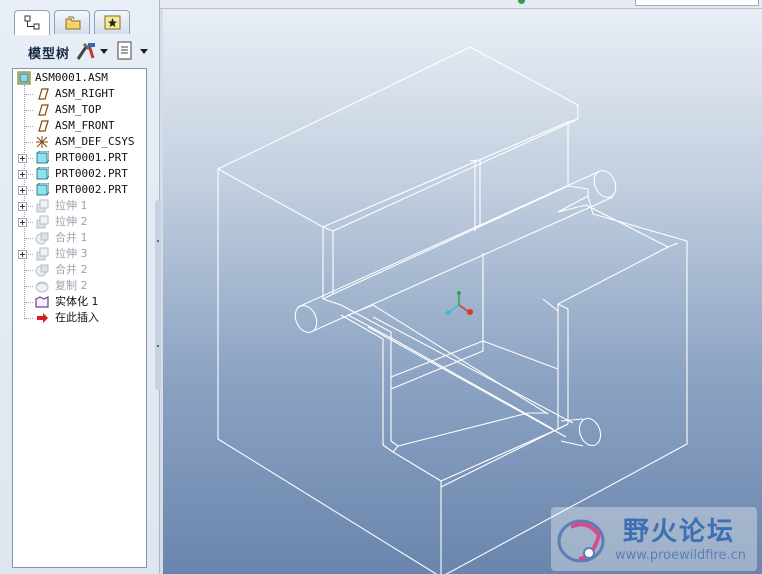 This screenshot has width=762, height=574. I want to click on tree-item-datum-plane: ASM_RIGHT, so click(79, 94).